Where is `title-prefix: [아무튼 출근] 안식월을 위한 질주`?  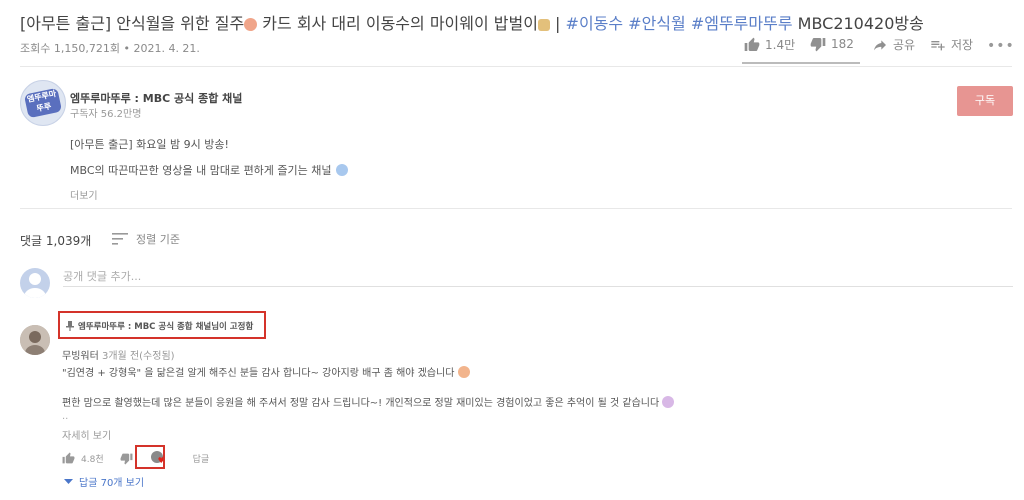
title-prefix: [아무튼 출근] 안식월을 위한 질주 is located at coordinates (132, 23).